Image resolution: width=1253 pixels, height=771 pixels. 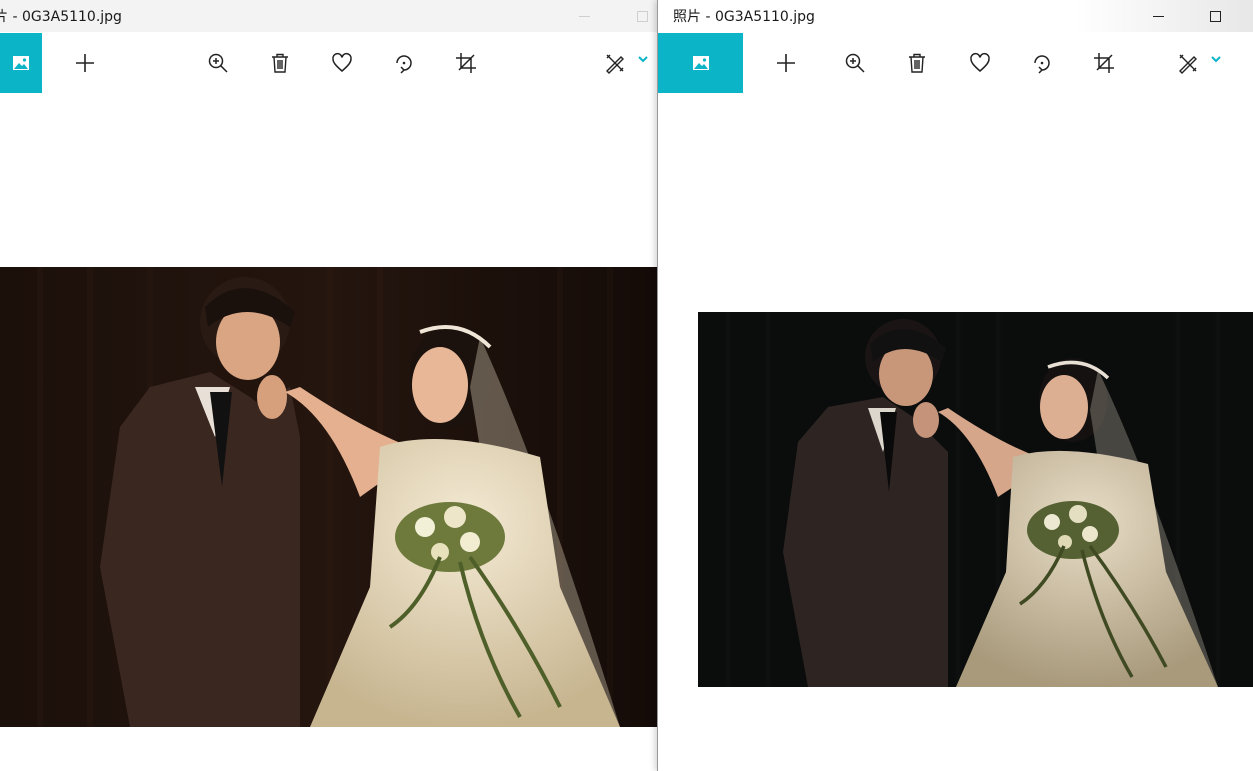 What do you see at coordinates (955, 16) in the screenshot?
I see `title-bar: 照片 - 0G3A5110.jpg` at bounding box center [955, 16].